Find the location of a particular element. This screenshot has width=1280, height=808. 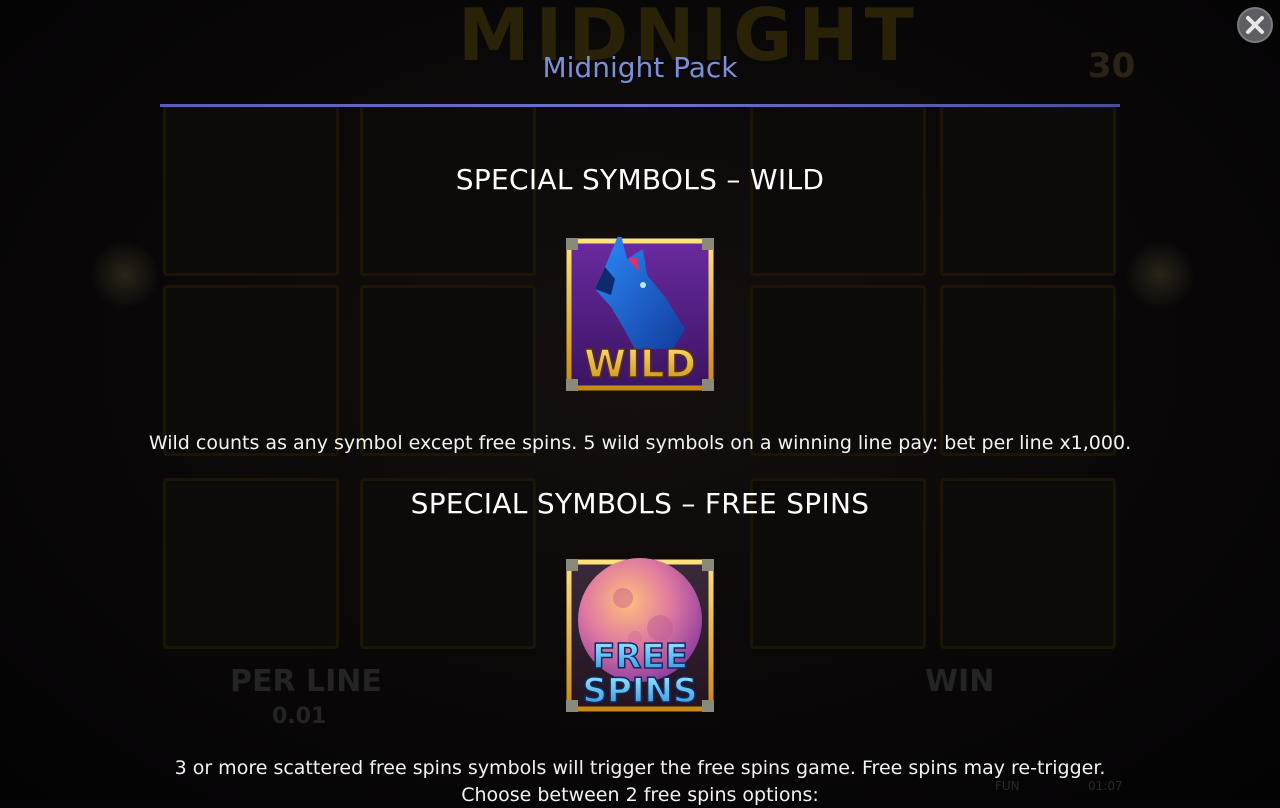

wild-symbol-icon: WILD is located at coordinates (640, 314).